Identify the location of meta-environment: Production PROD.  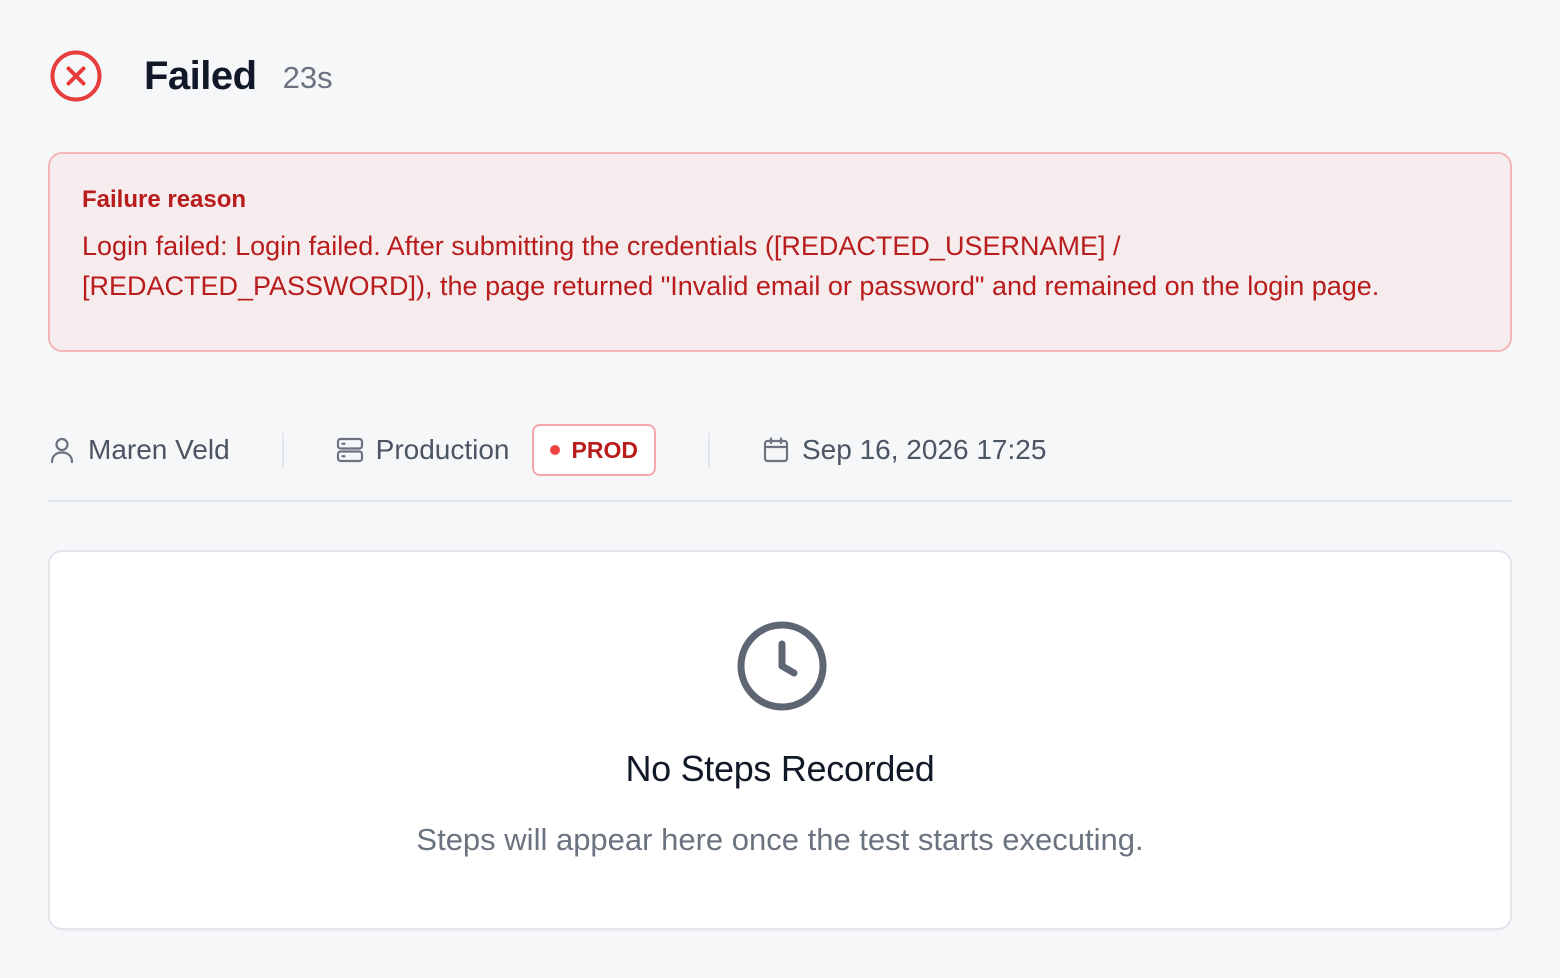
(496, 450).